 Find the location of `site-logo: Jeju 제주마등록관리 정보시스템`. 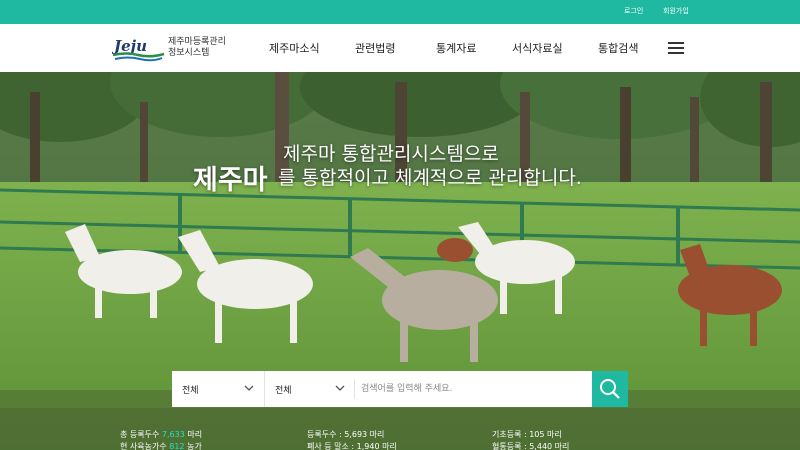

site-logo: Jeju 제주마등록관리 정보시스템 is located at coordinates (172, 49).